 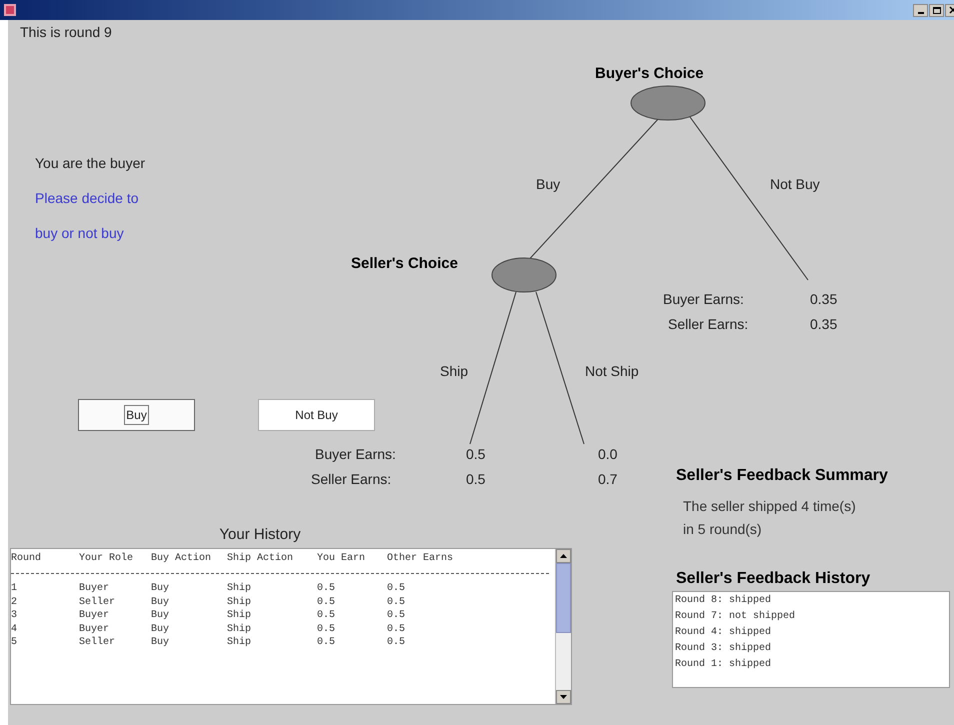 What do you see at coordinates (66, 32) in the screenshot?
I see `round-label: This is round 9` at bounding box center [66, 32].